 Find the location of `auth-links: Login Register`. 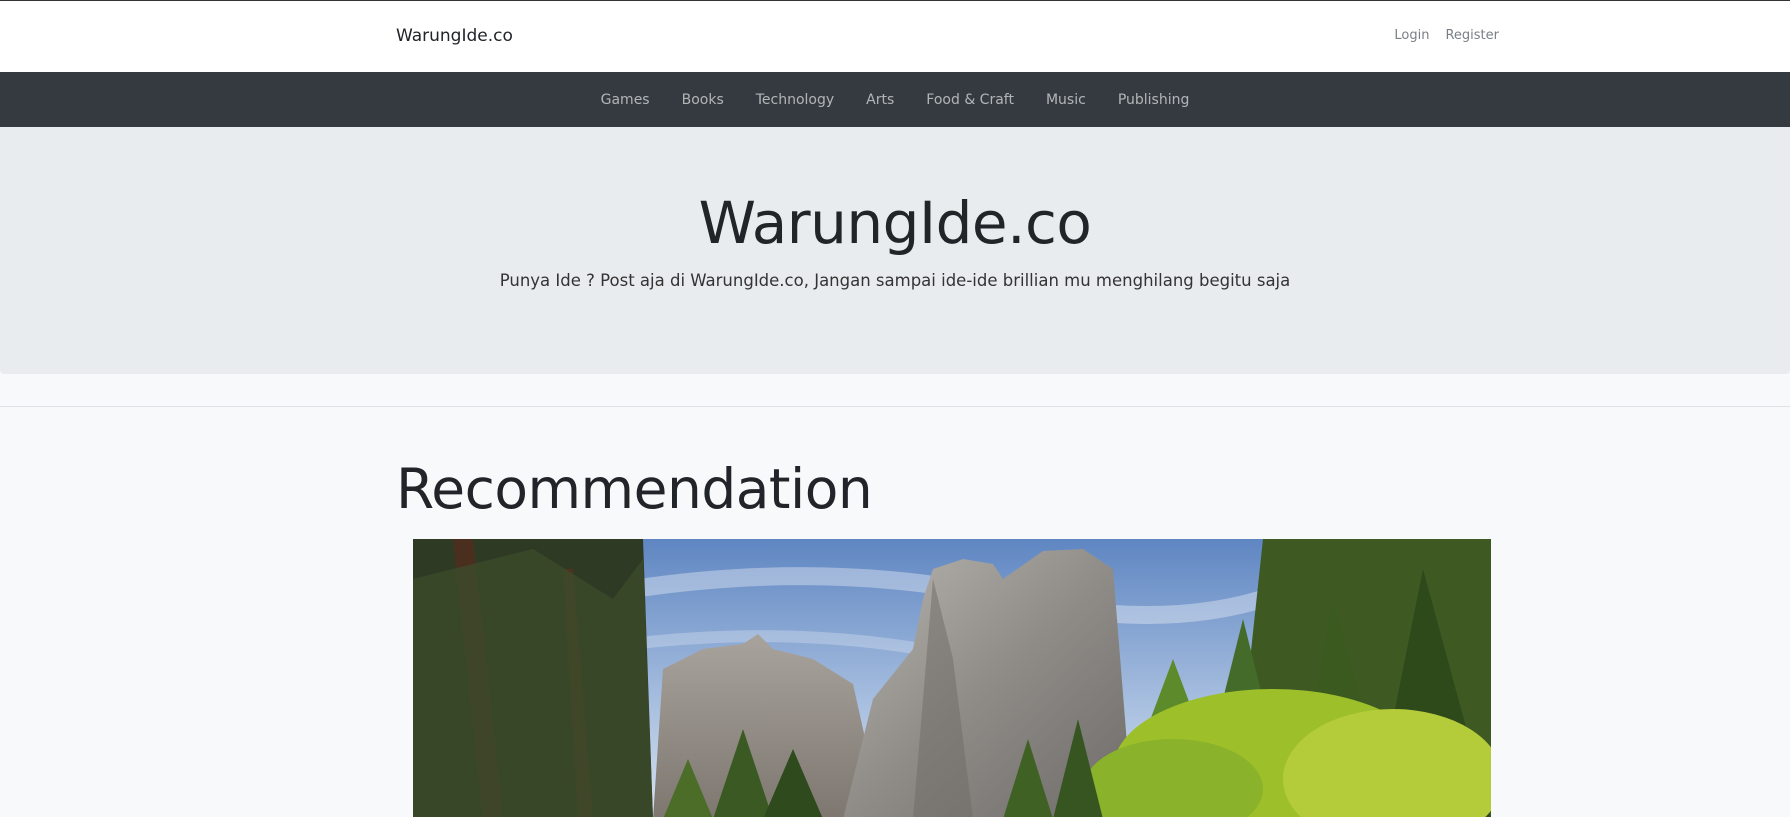

auth-links: Login Register is located at coordinates (1446, 35).